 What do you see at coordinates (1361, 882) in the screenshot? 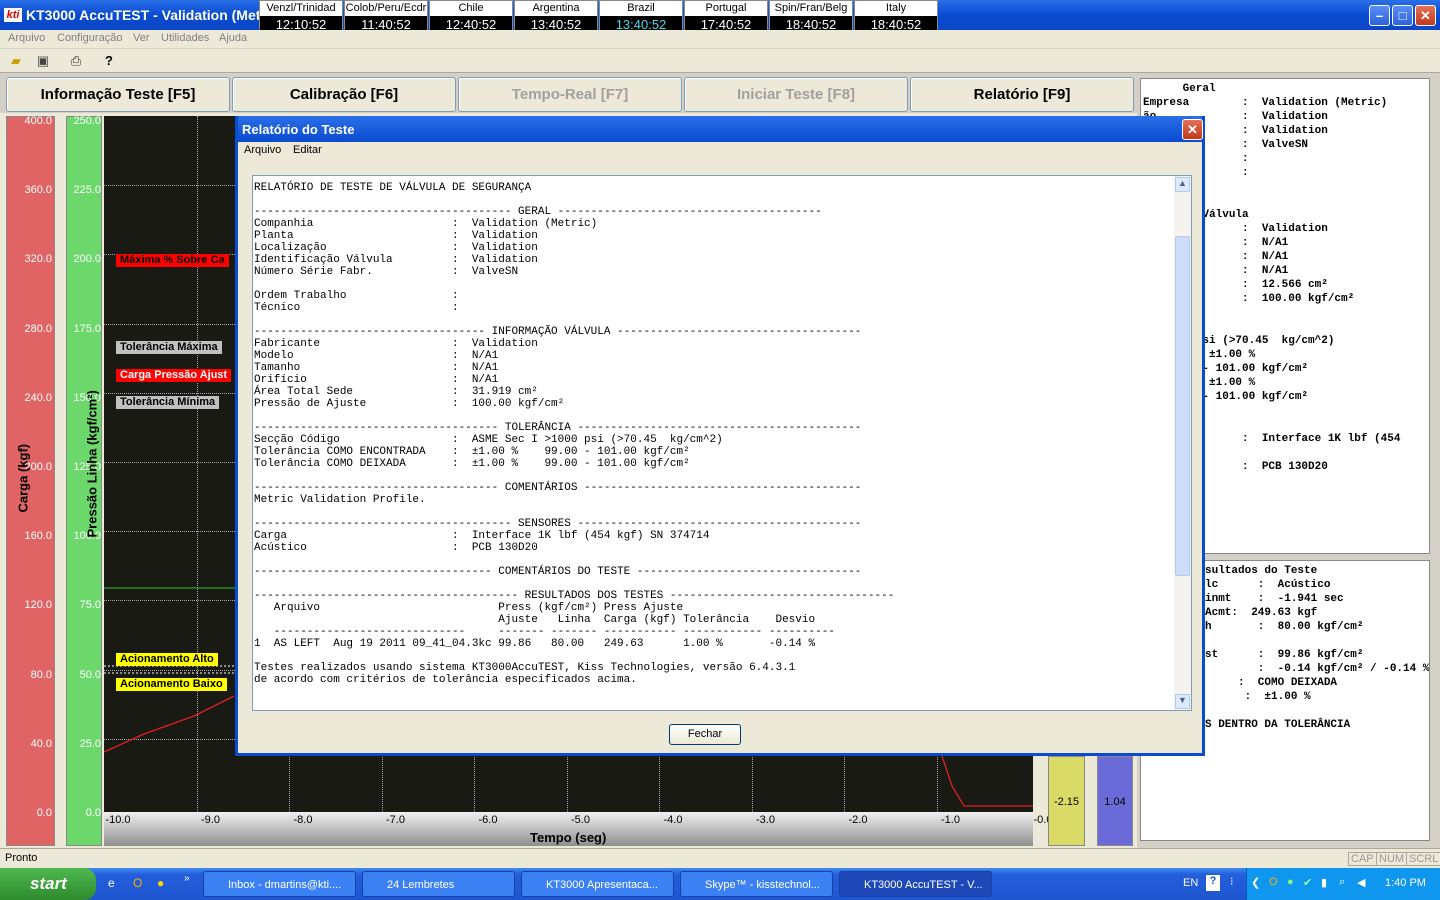
I see `volume-tray-icon: ◀` at bounding box center [1361, 882].